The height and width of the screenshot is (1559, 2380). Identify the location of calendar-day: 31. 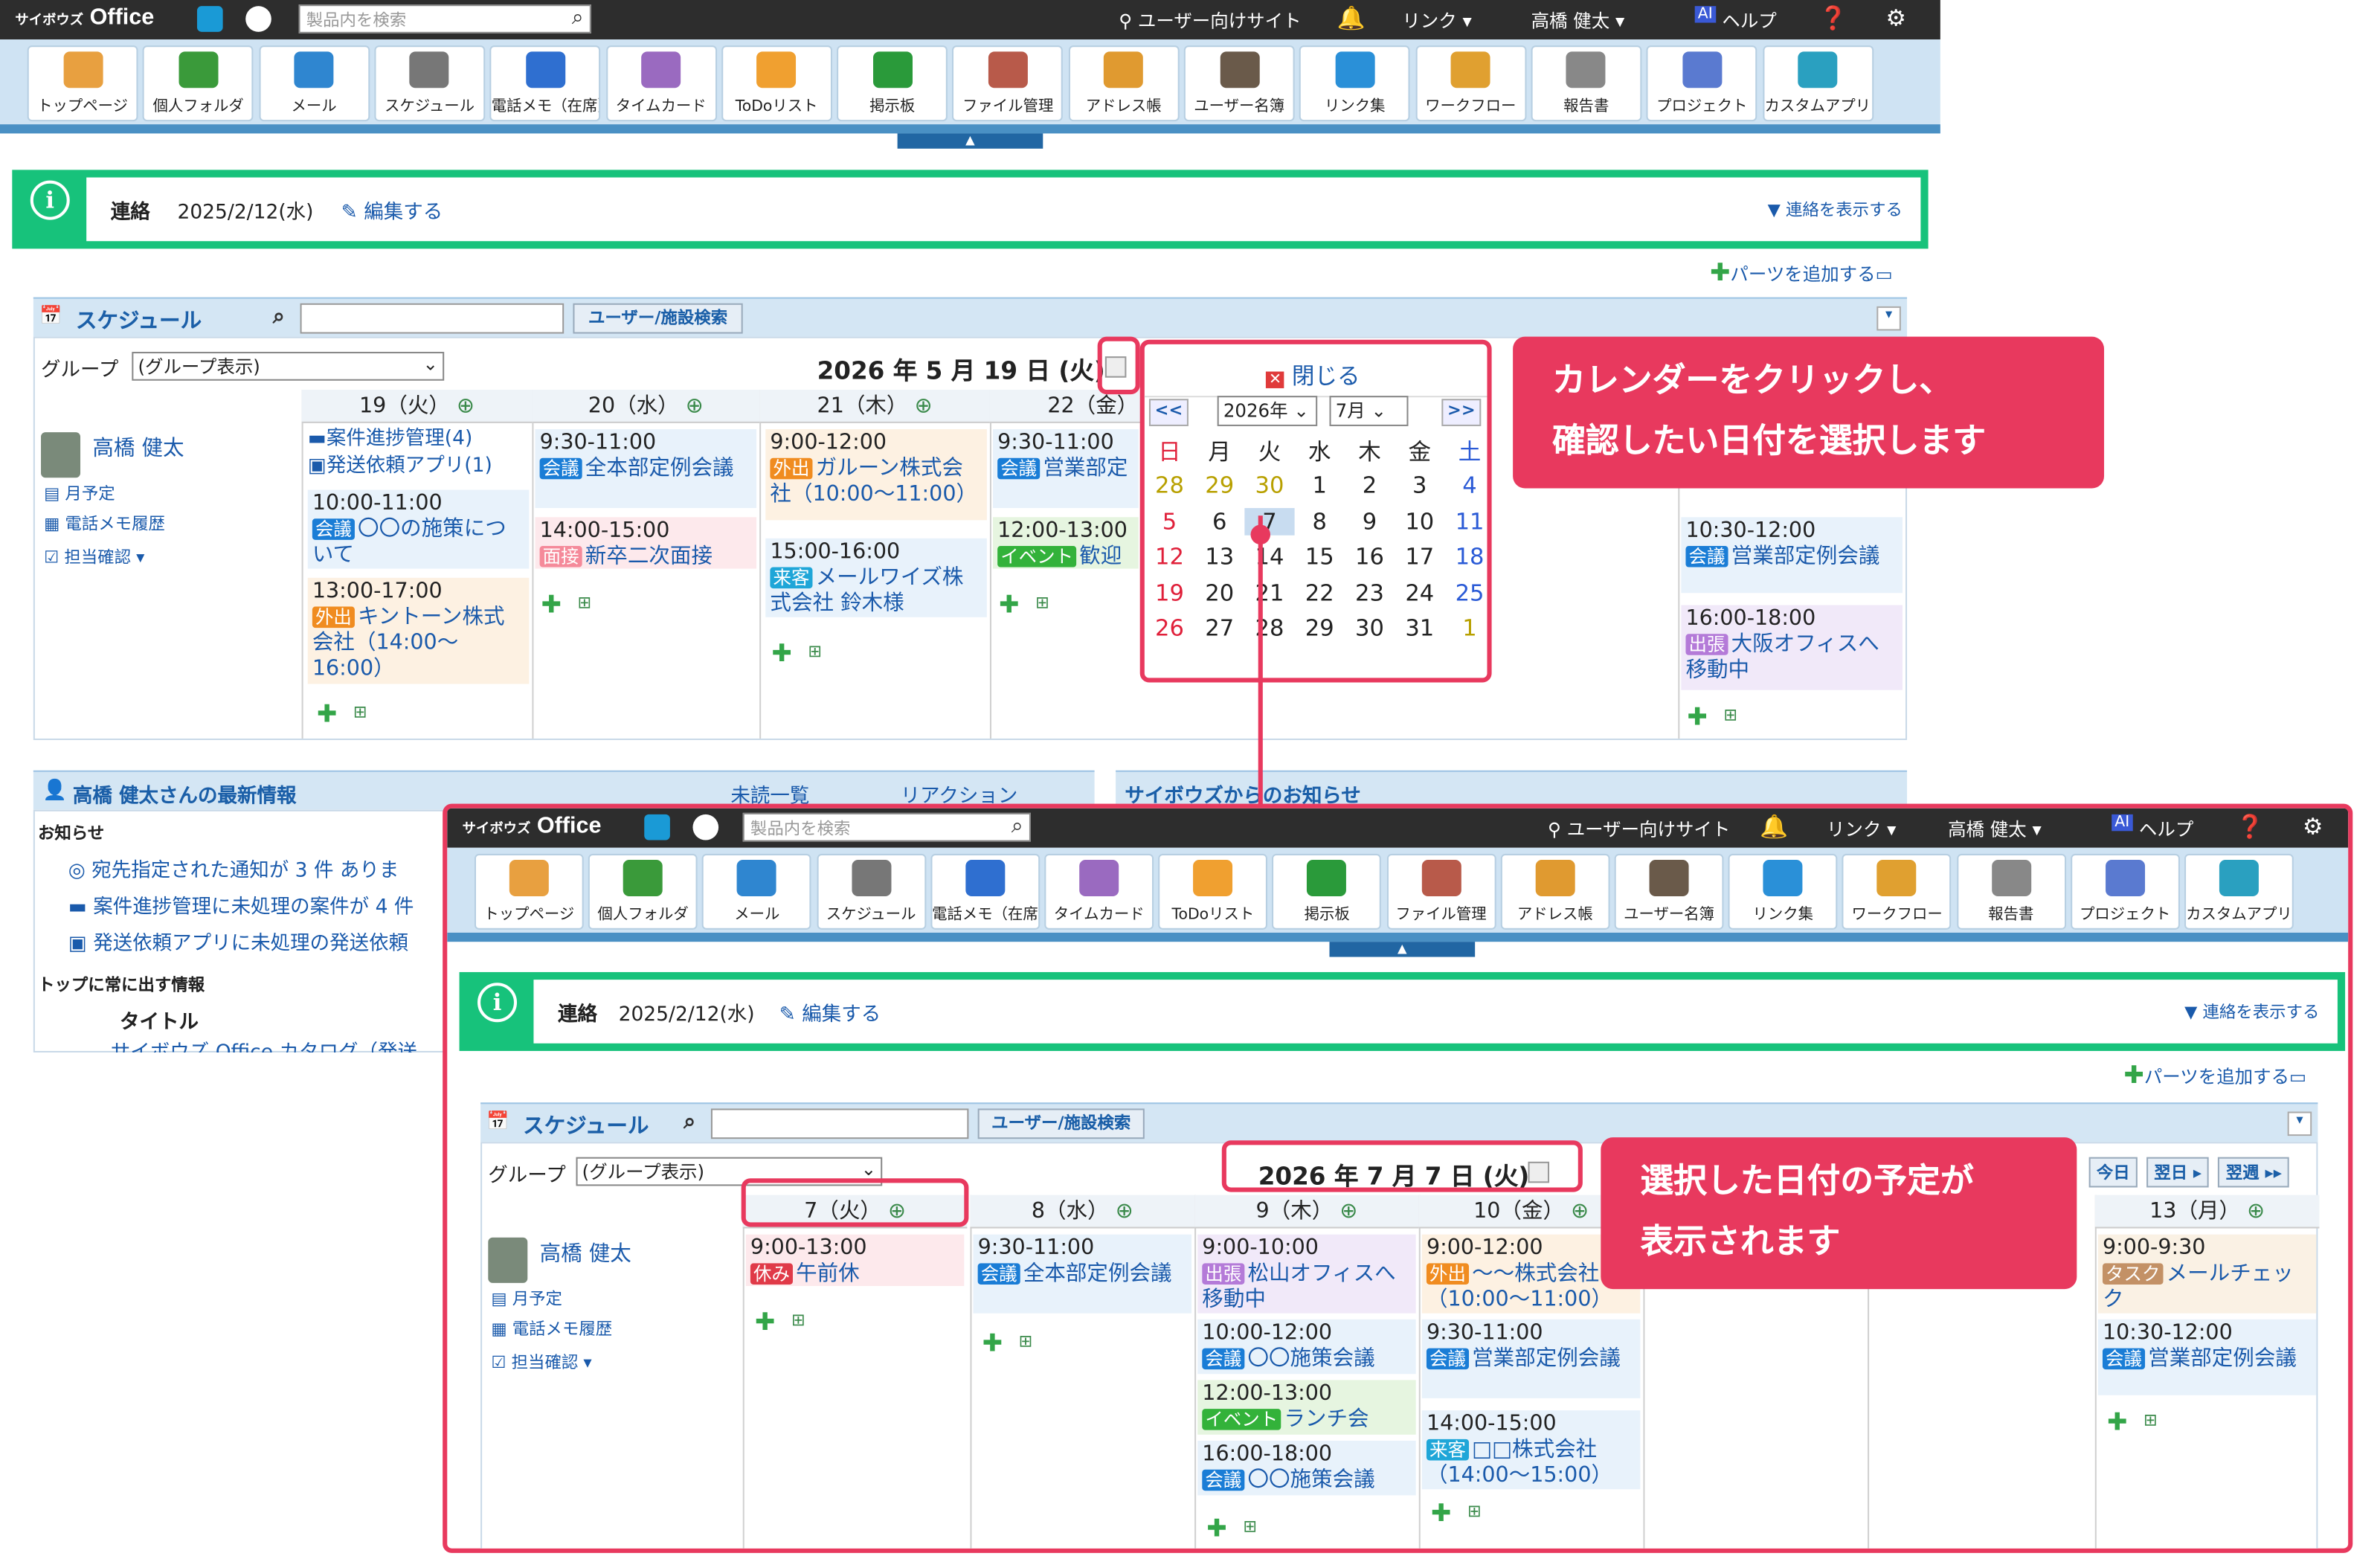
(1420, 628).